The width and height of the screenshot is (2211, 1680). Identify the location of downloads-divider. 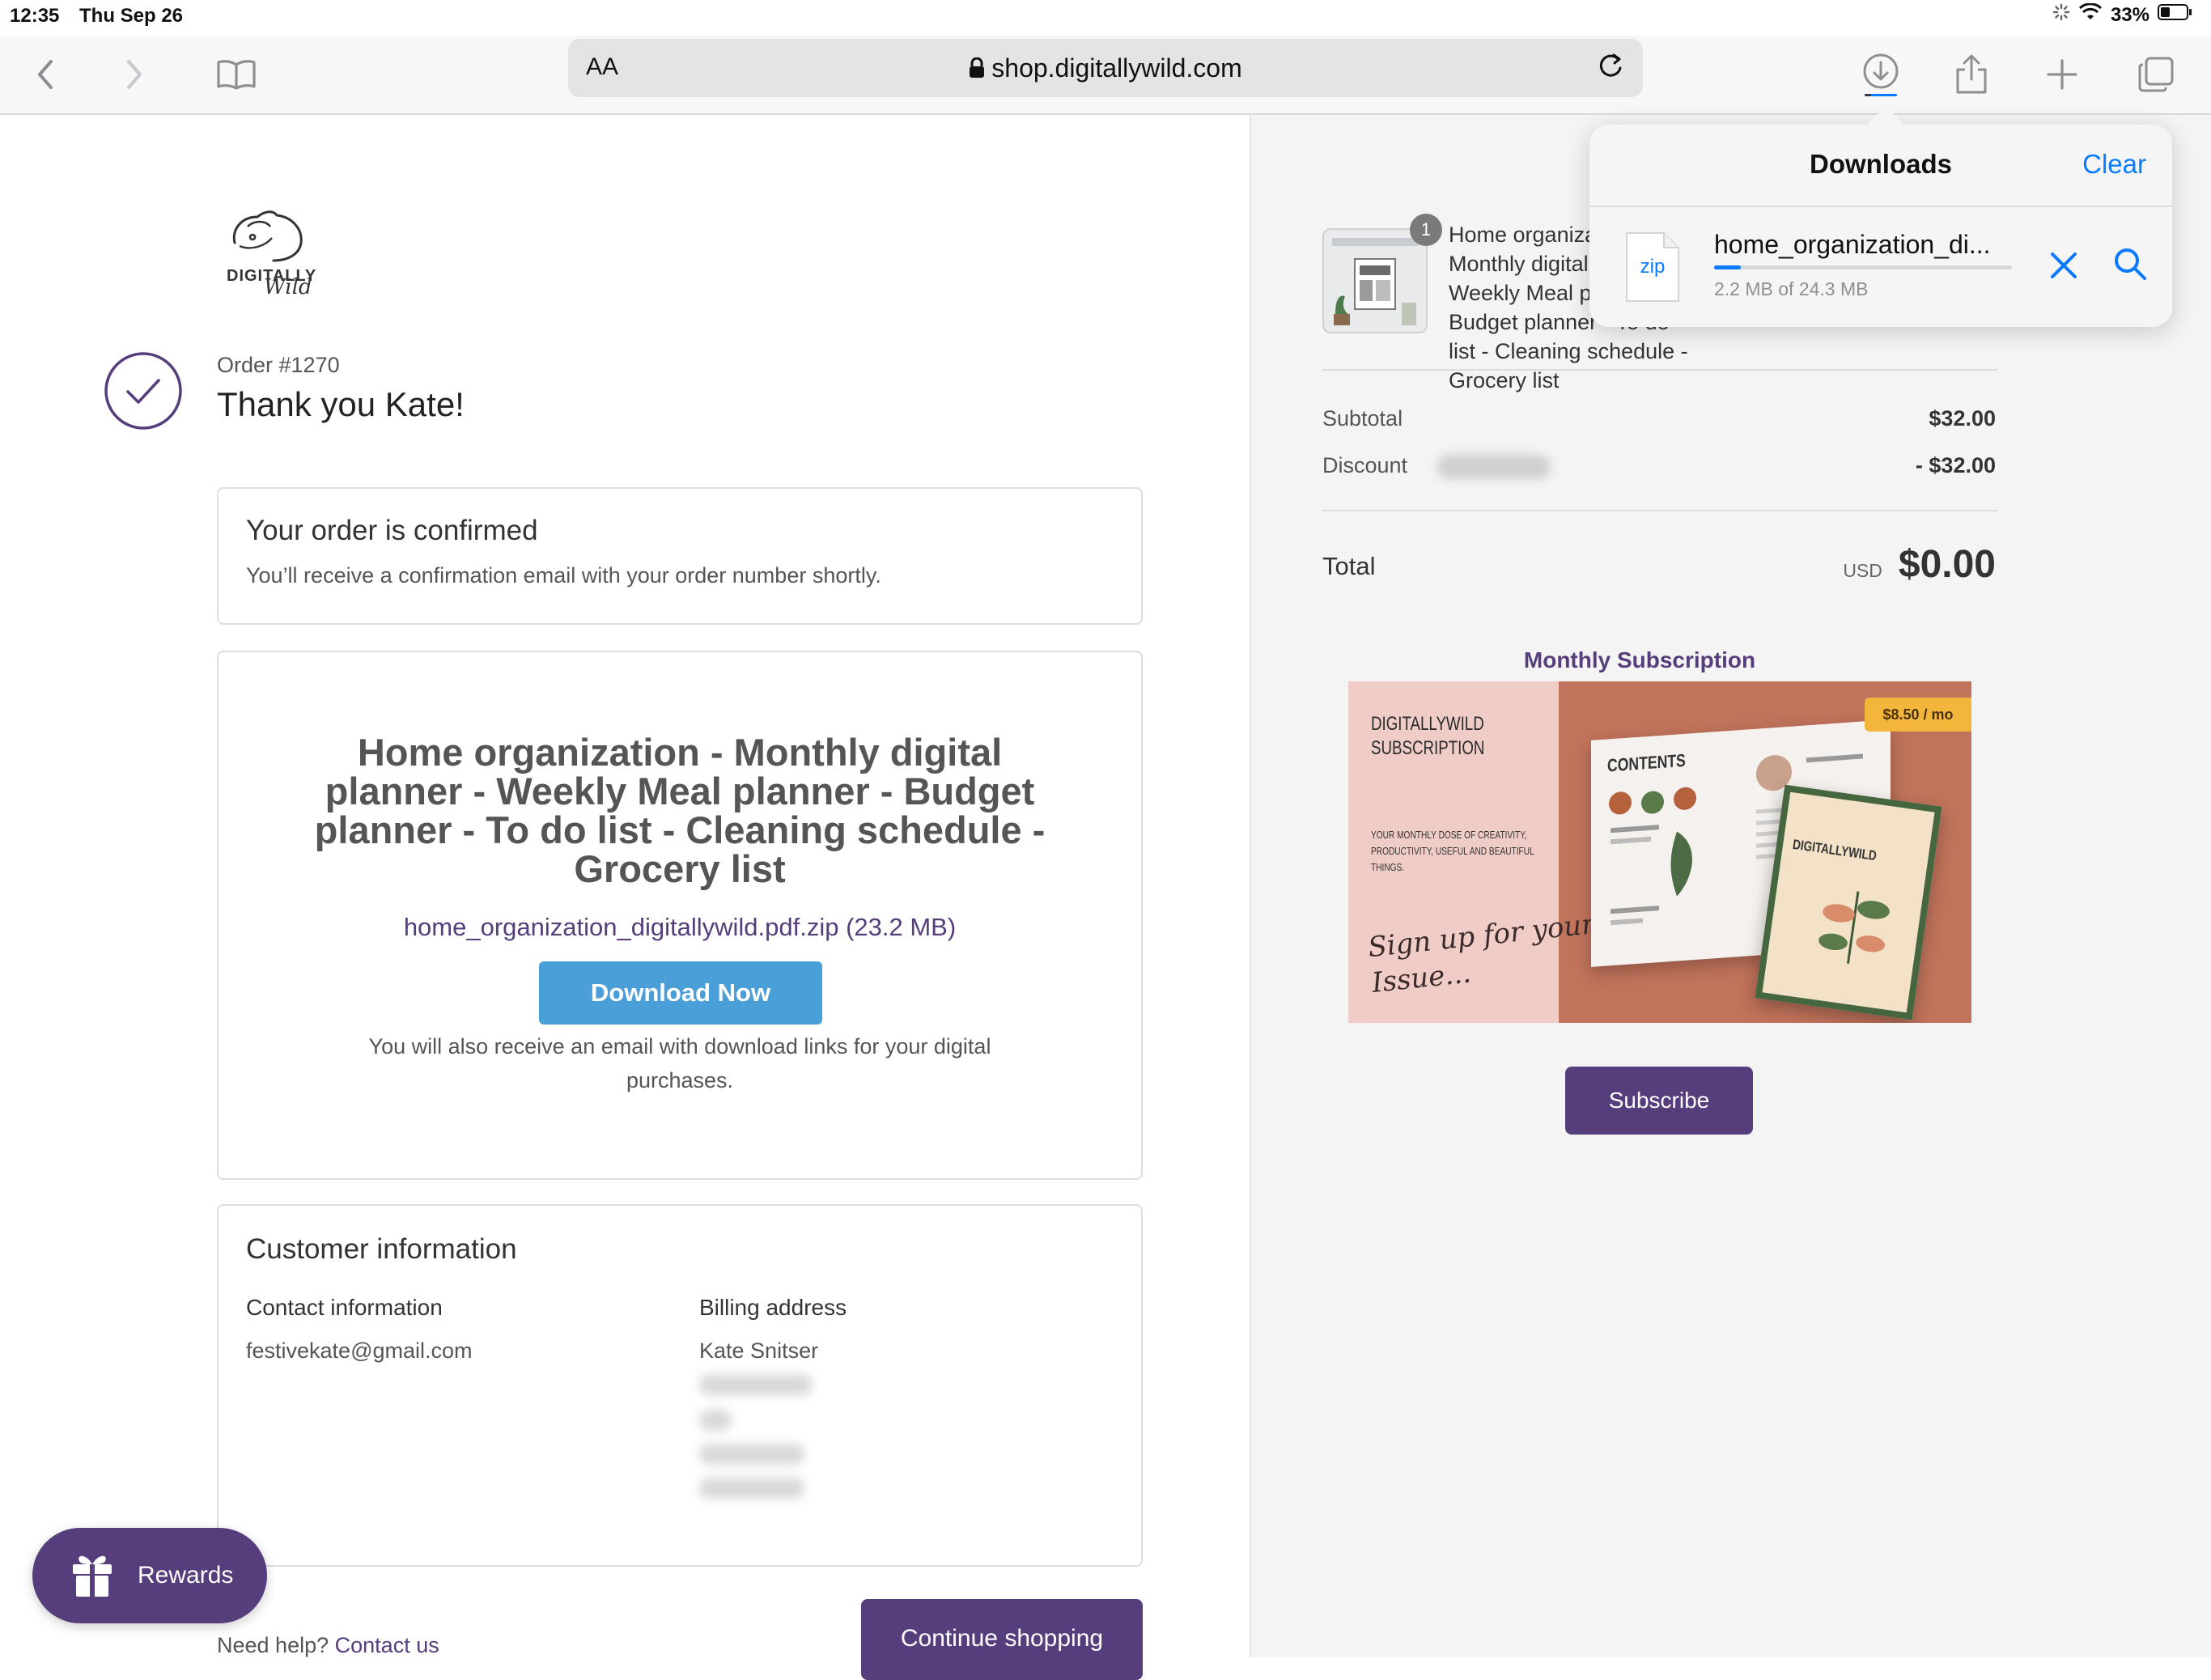
(1880, 207).